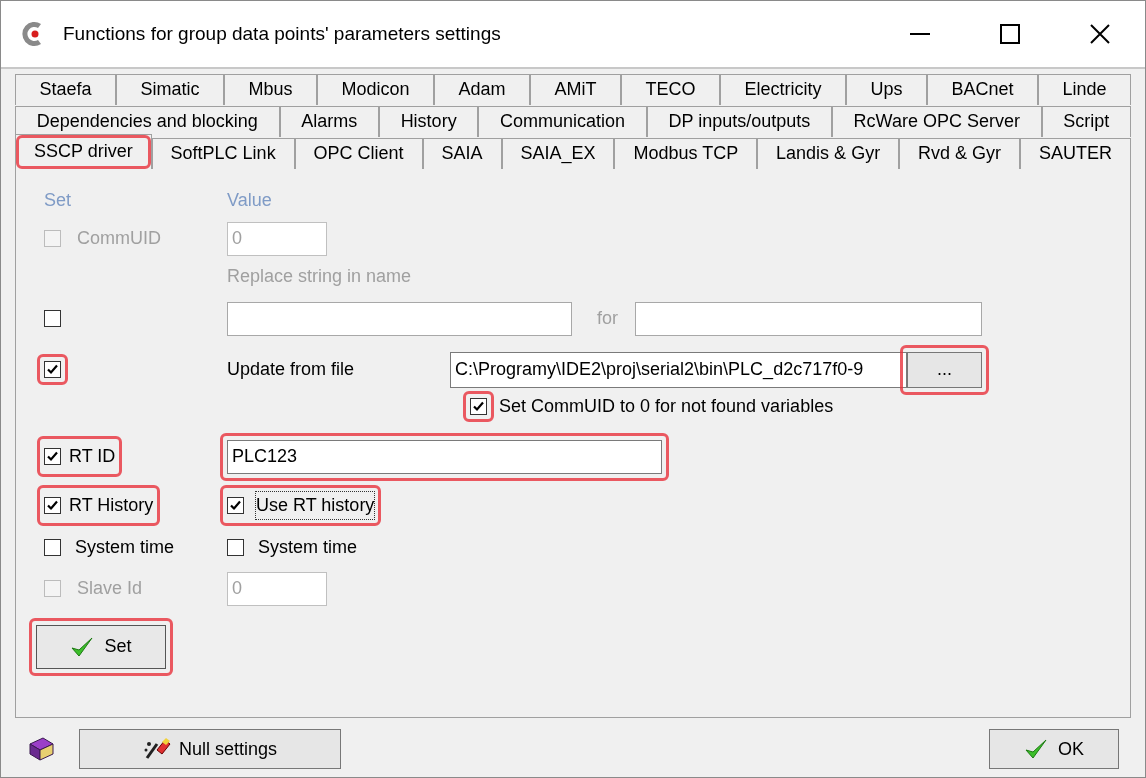  I want to click on checkbox-label: Slave Id, so click(110, 589).